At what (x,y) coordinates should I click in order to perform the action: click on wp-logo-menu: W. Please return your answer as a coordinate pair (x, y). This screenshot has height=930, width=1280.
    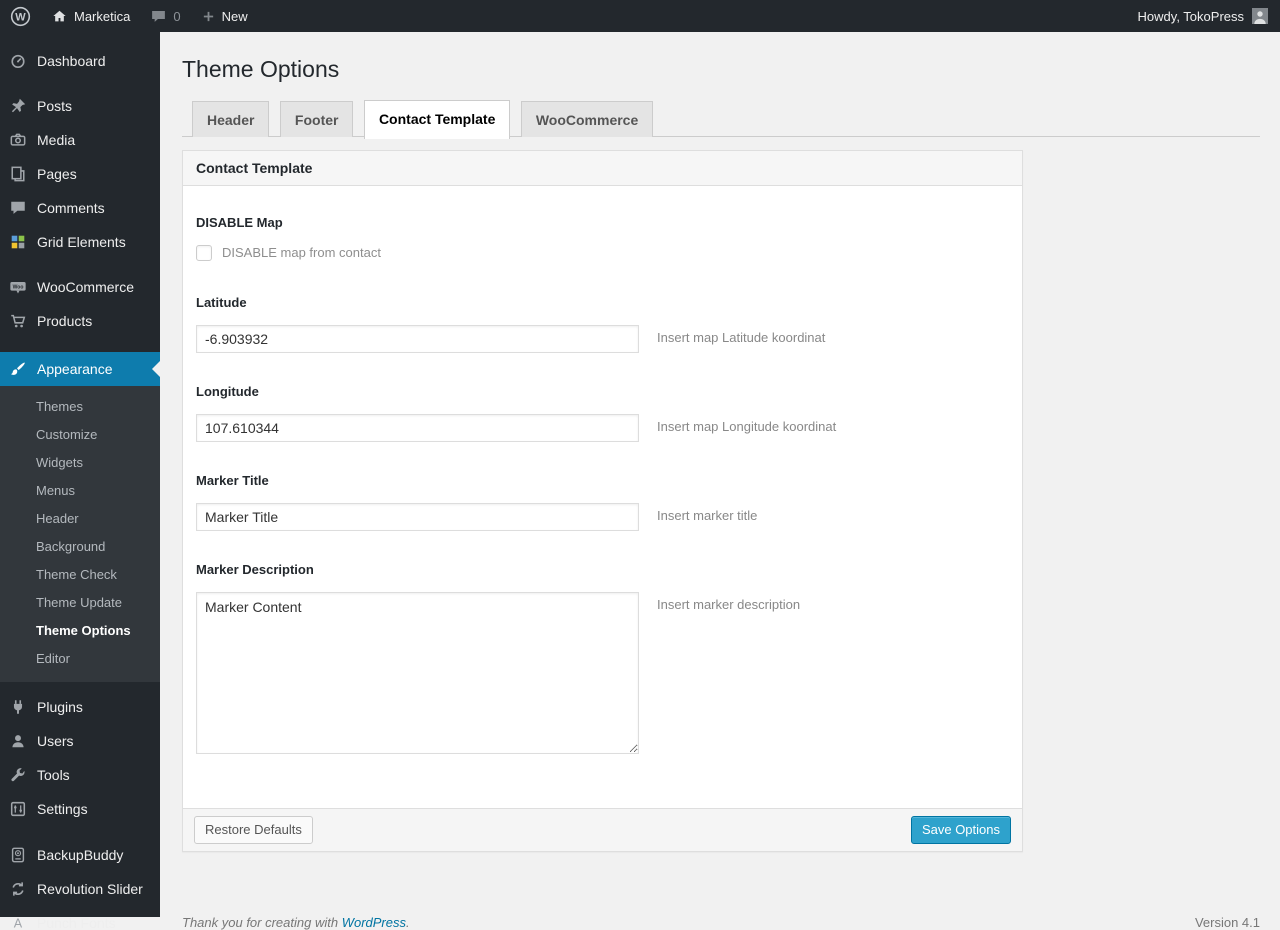
    Looking at the image, I should click on (20, 16).